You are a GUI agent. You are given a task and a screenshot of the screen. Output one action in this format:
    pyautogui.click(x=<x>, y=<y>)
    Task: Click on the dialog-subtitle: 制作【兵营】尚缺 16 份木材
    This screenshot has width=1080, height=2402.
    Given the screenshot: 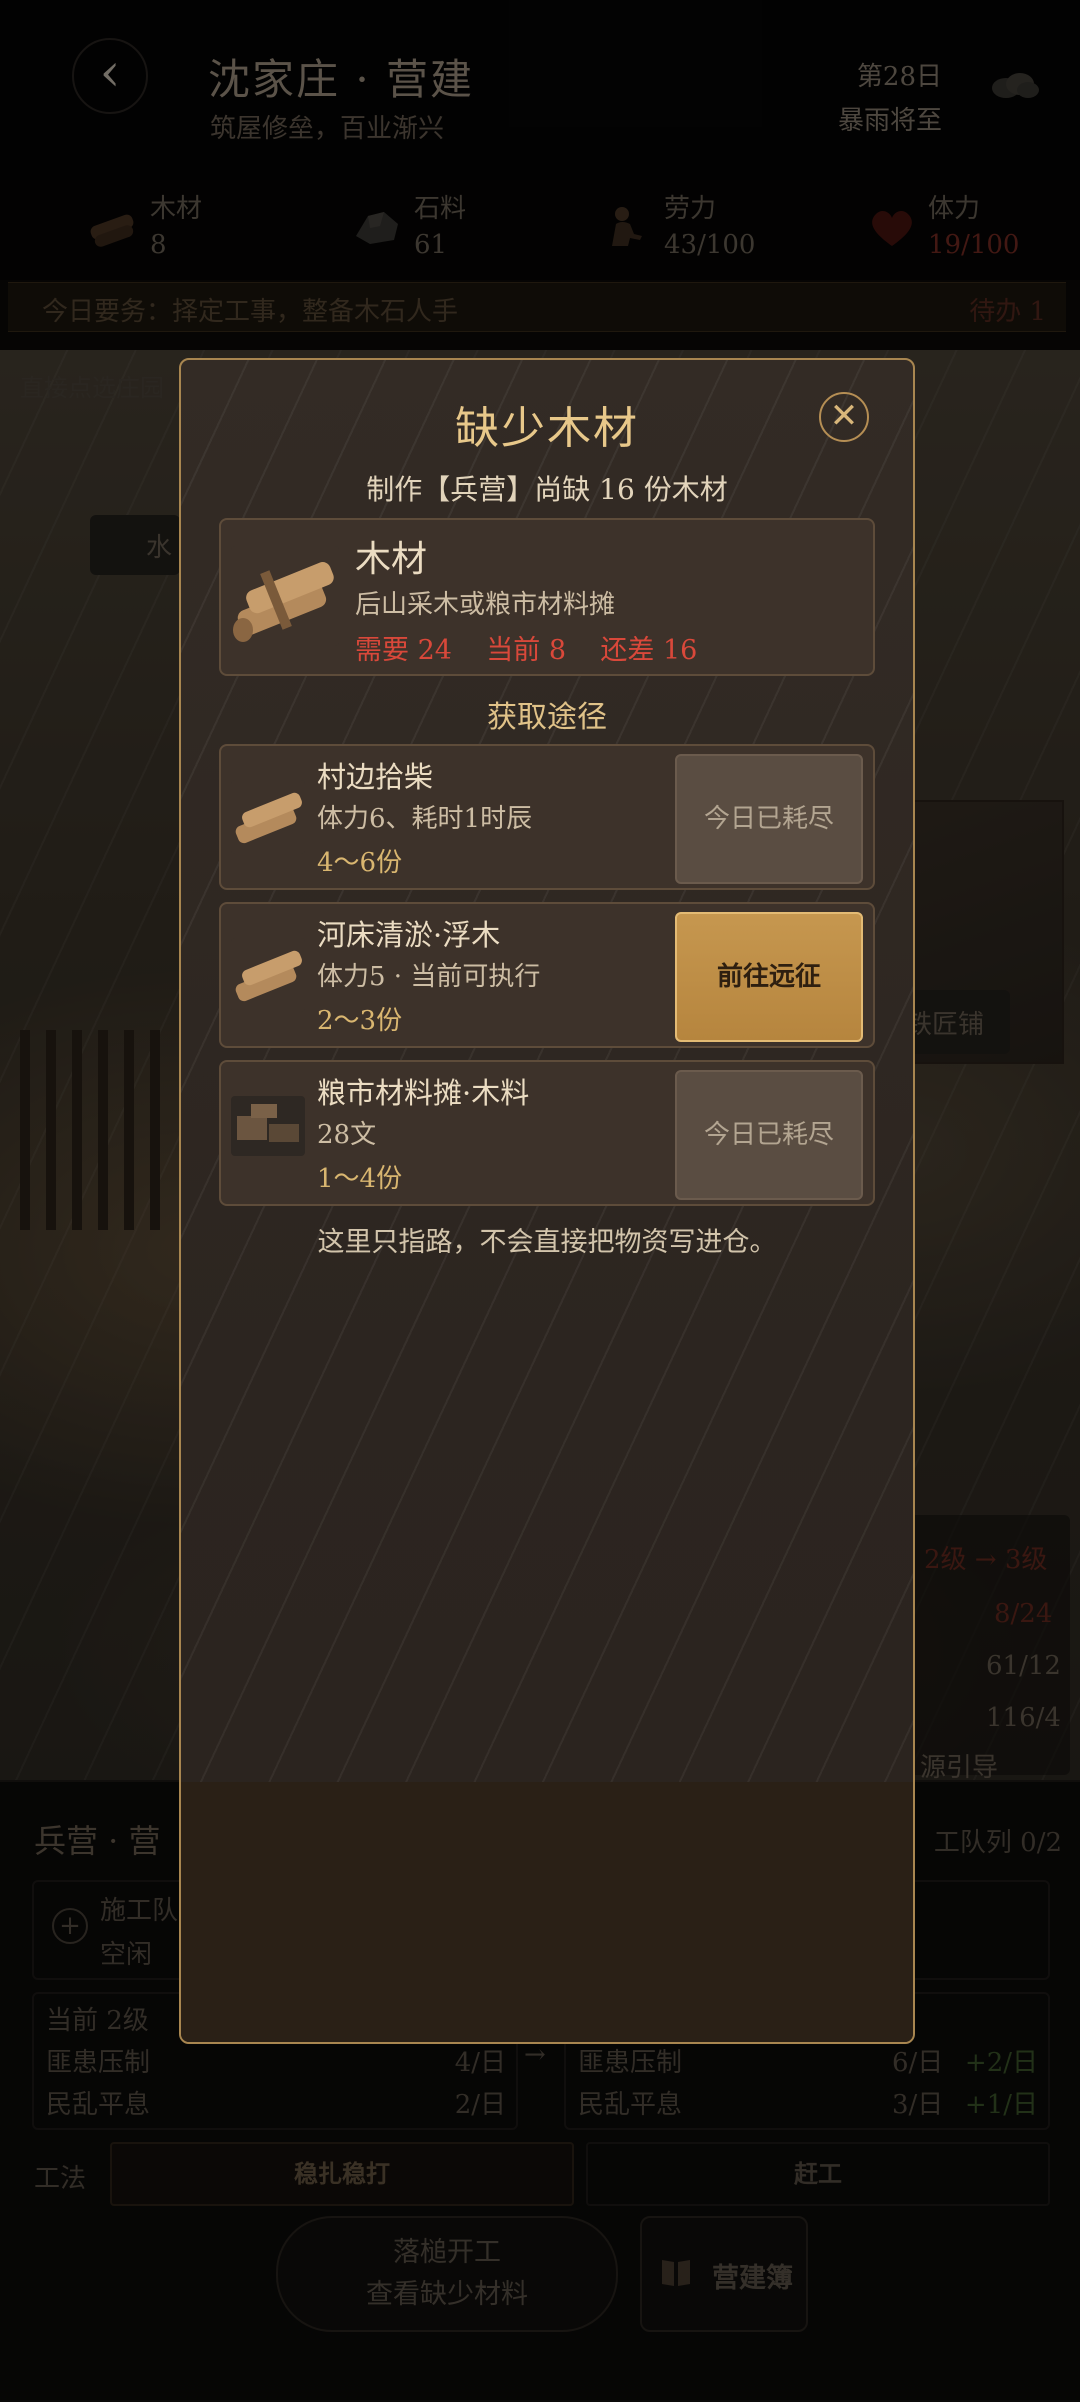 What is the action you would take?
    pyautogui.click(x=547, y=489)
    